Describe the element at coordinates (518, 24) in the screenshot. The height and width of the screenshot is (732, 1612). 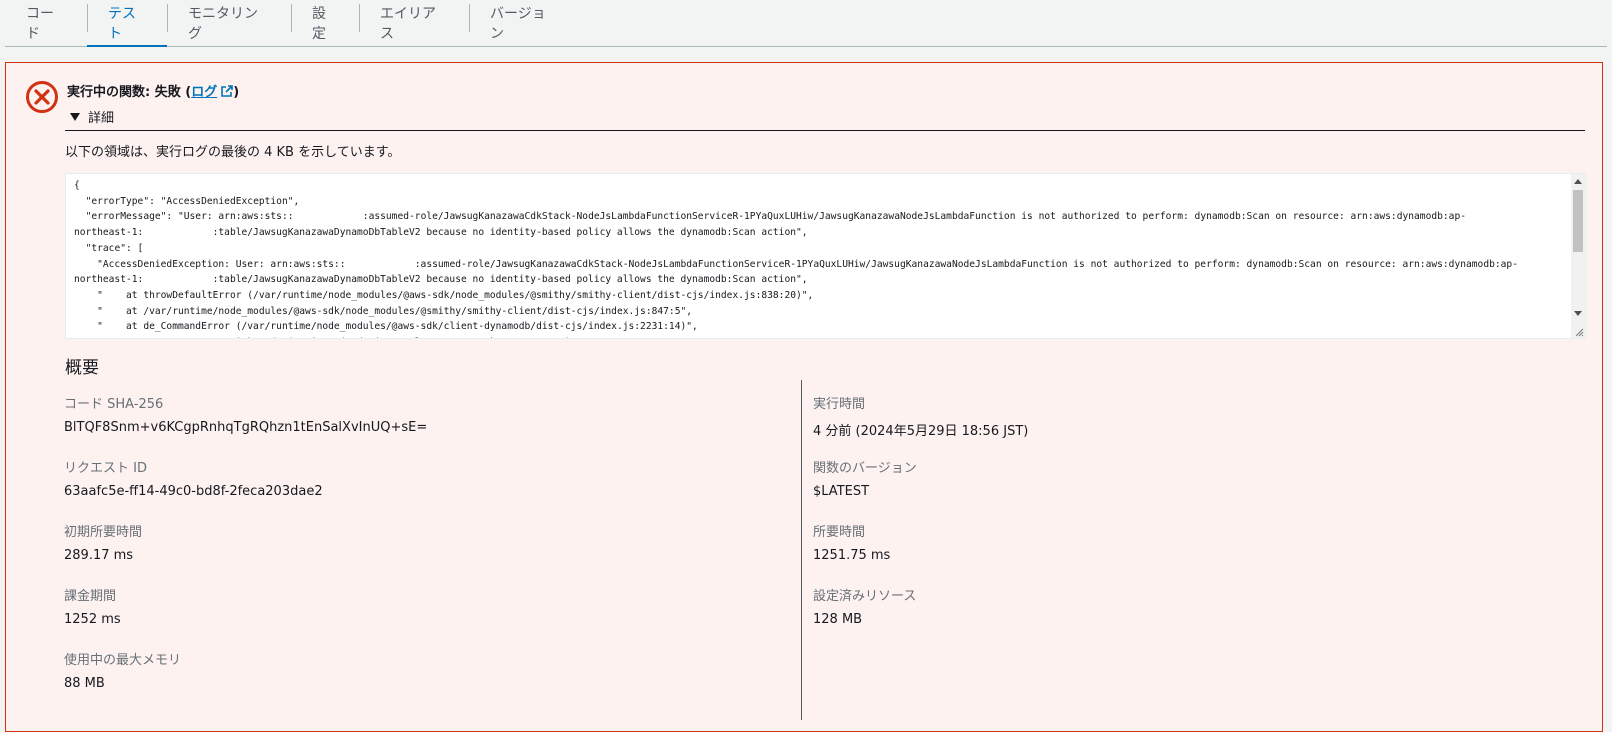
I see `tab-label: バージョン` at that location.